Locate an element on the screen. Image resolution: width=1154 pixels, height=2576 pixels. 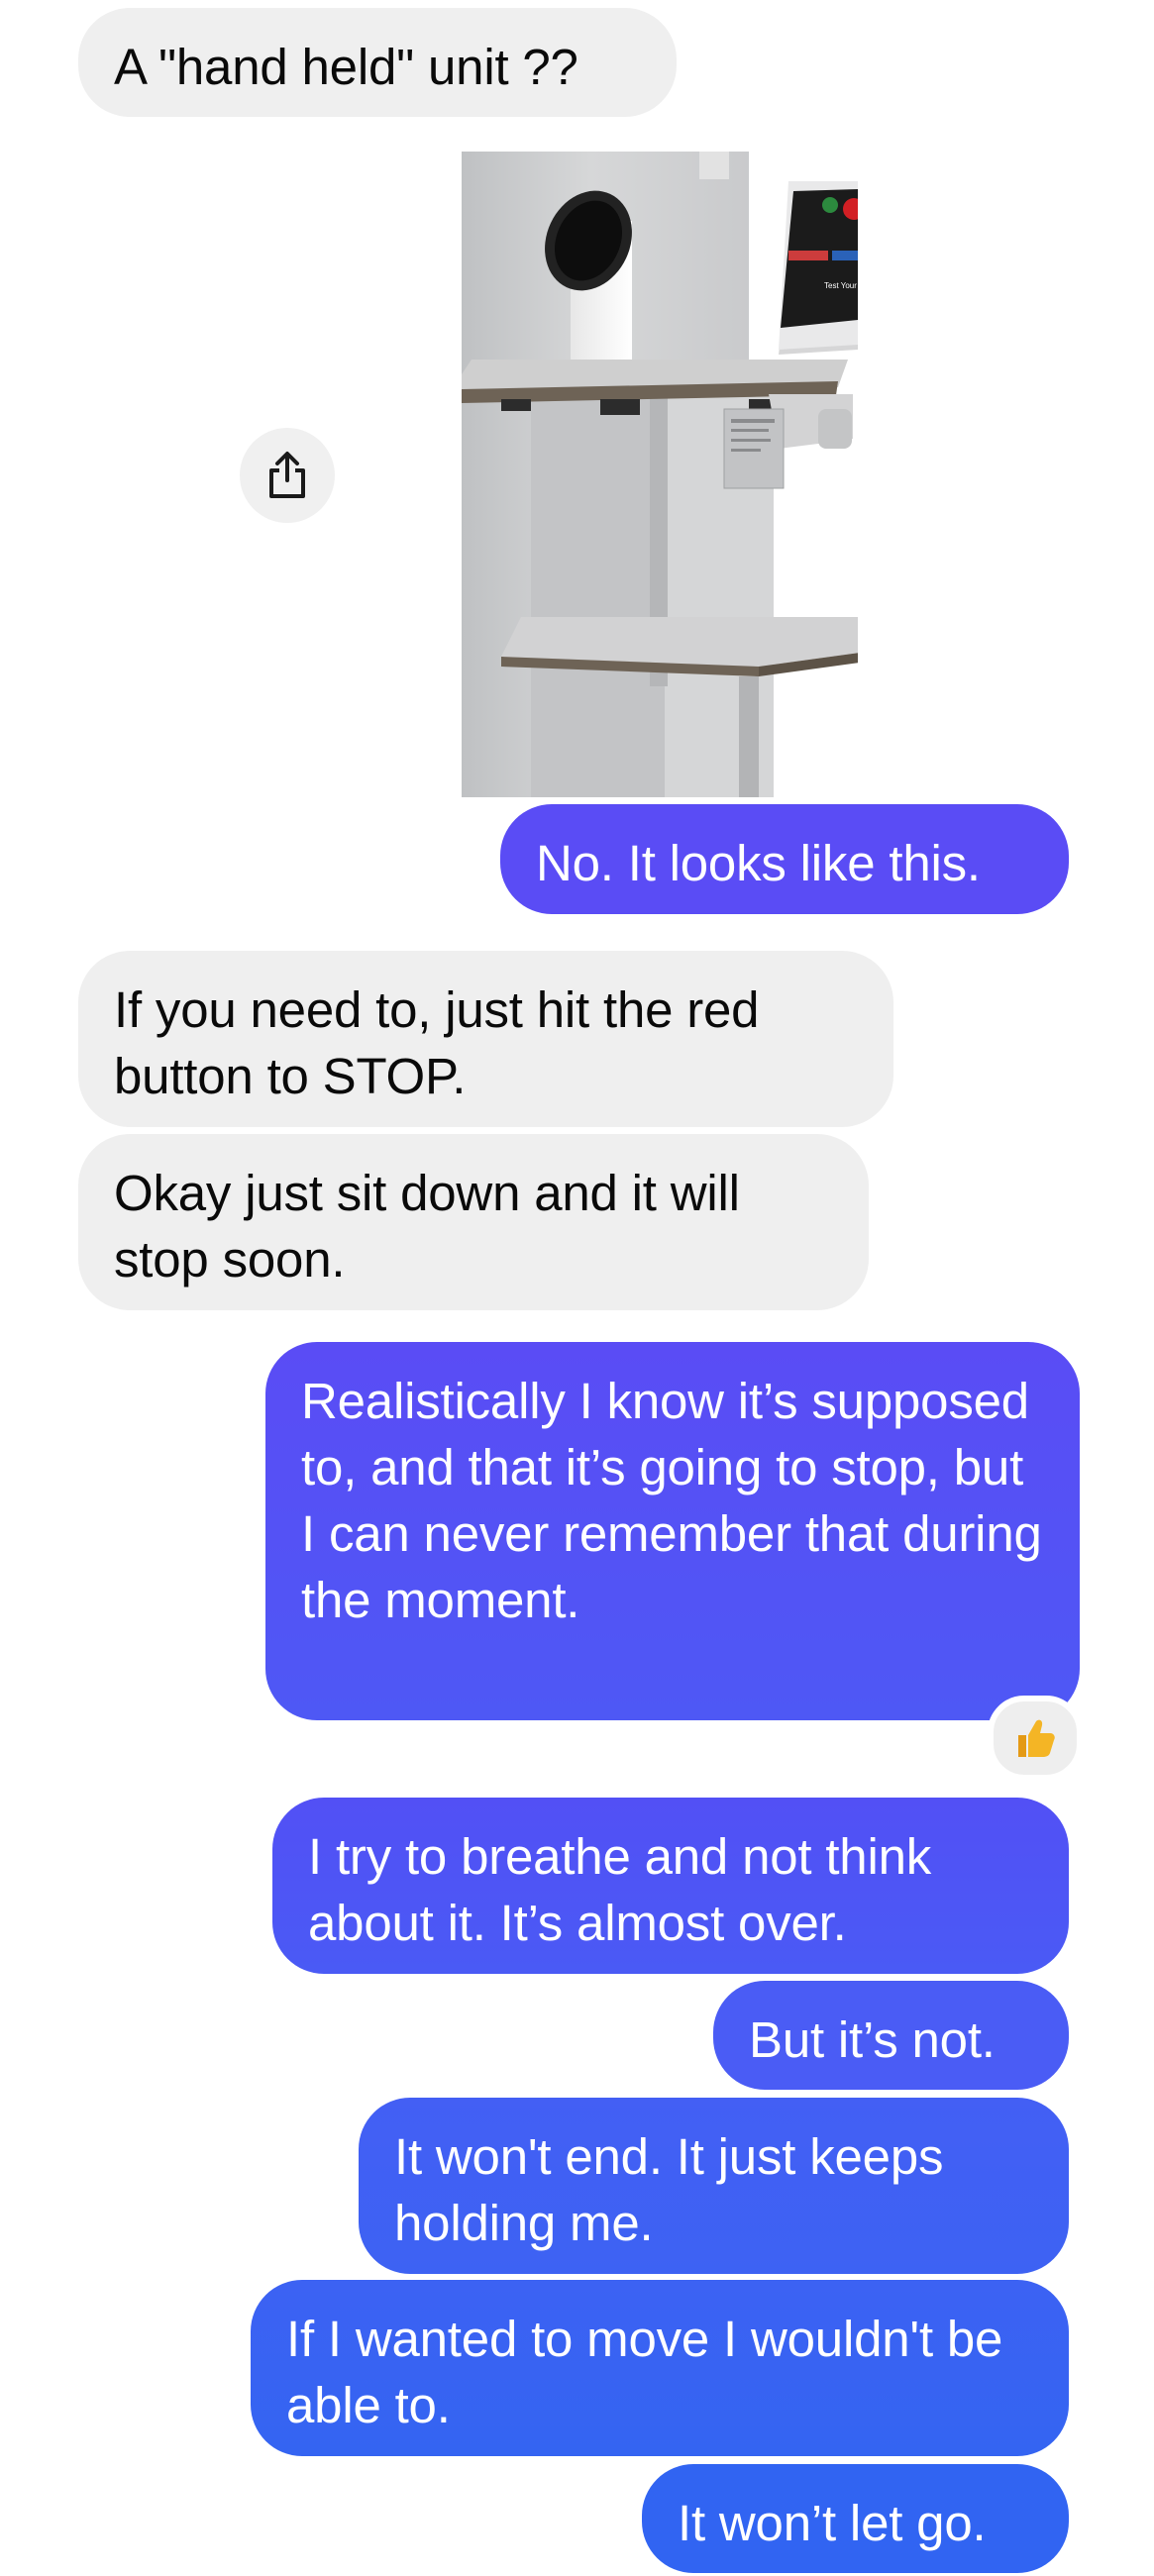
share-button is located at coordinates (287, 475).